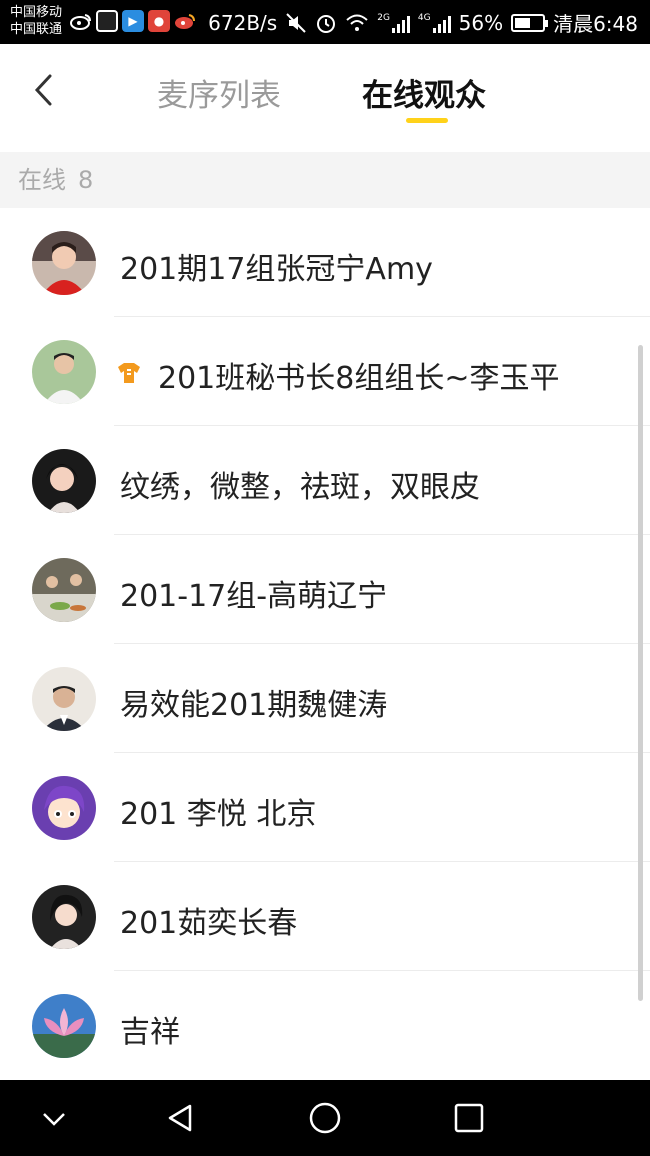 The height and width of the screenshot is (1156, 650). What do you see at coordinates (276, 269) in the screenshot?
I see `audience-name: 201期17组张冠宁Amy` at bounding box center [276, 269].